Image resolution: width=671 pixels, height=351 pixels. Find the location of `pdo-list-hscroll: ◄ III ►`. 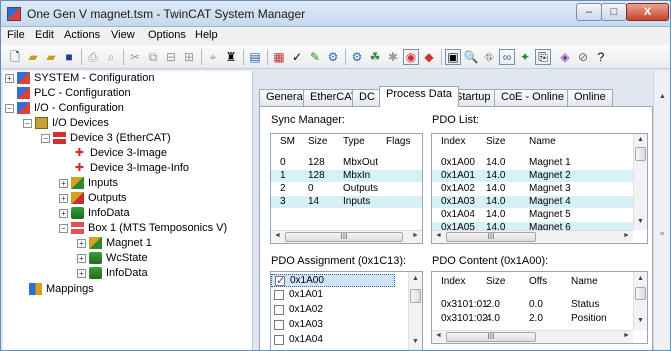

pdo-list-hscroll: ◄ III ► is located at coordinates (532, 236).